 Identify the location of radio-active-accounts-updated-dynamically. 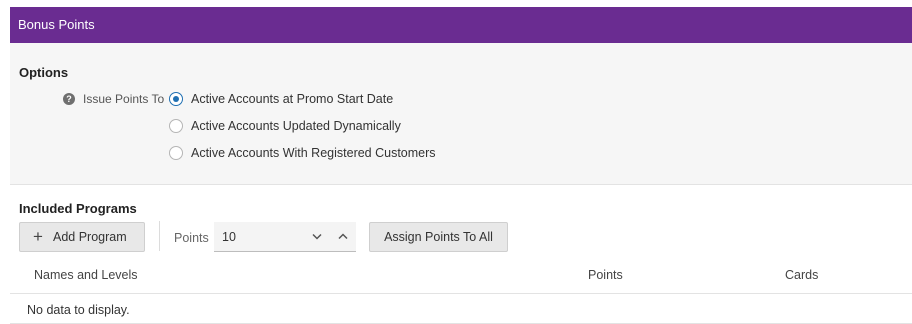
(176, 126).